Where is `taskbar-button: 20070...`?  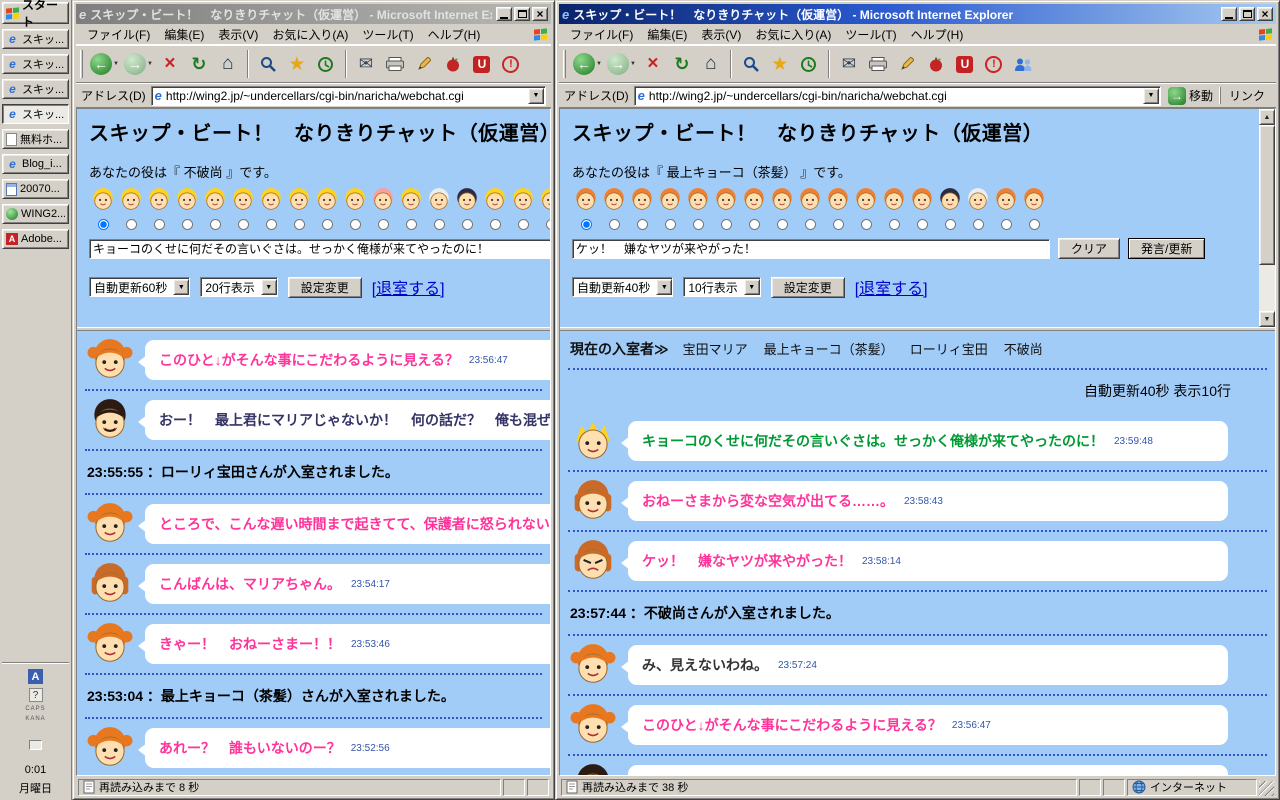 taskbar-button: 20070... is located at coordinates (35, 189).